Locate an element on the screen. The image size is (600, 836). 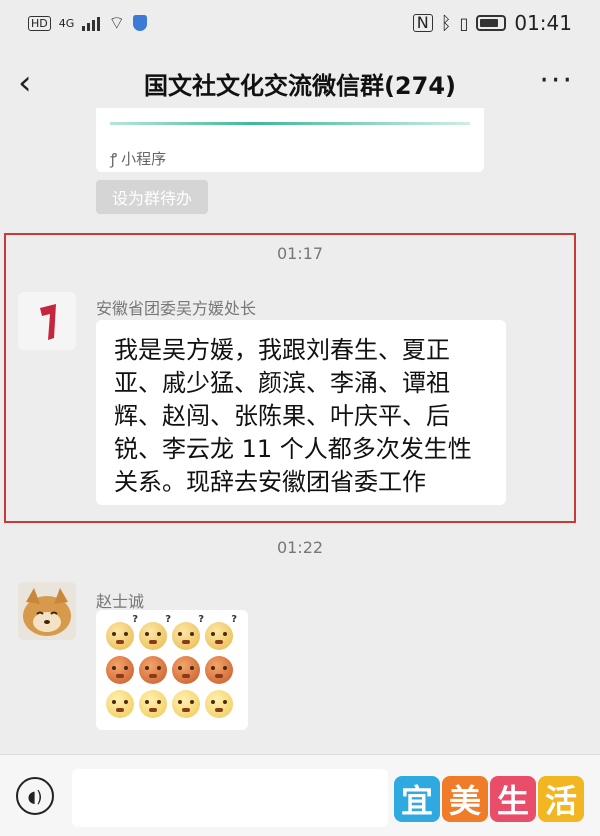
watermark-char: 美 is located at coordinates (465, 799).